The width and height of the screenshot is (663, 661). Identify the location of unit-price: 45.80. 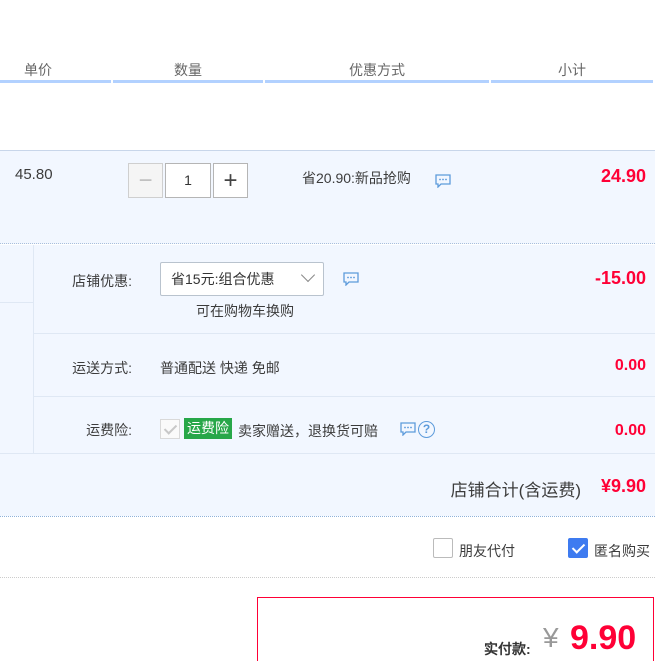
(34, 174).